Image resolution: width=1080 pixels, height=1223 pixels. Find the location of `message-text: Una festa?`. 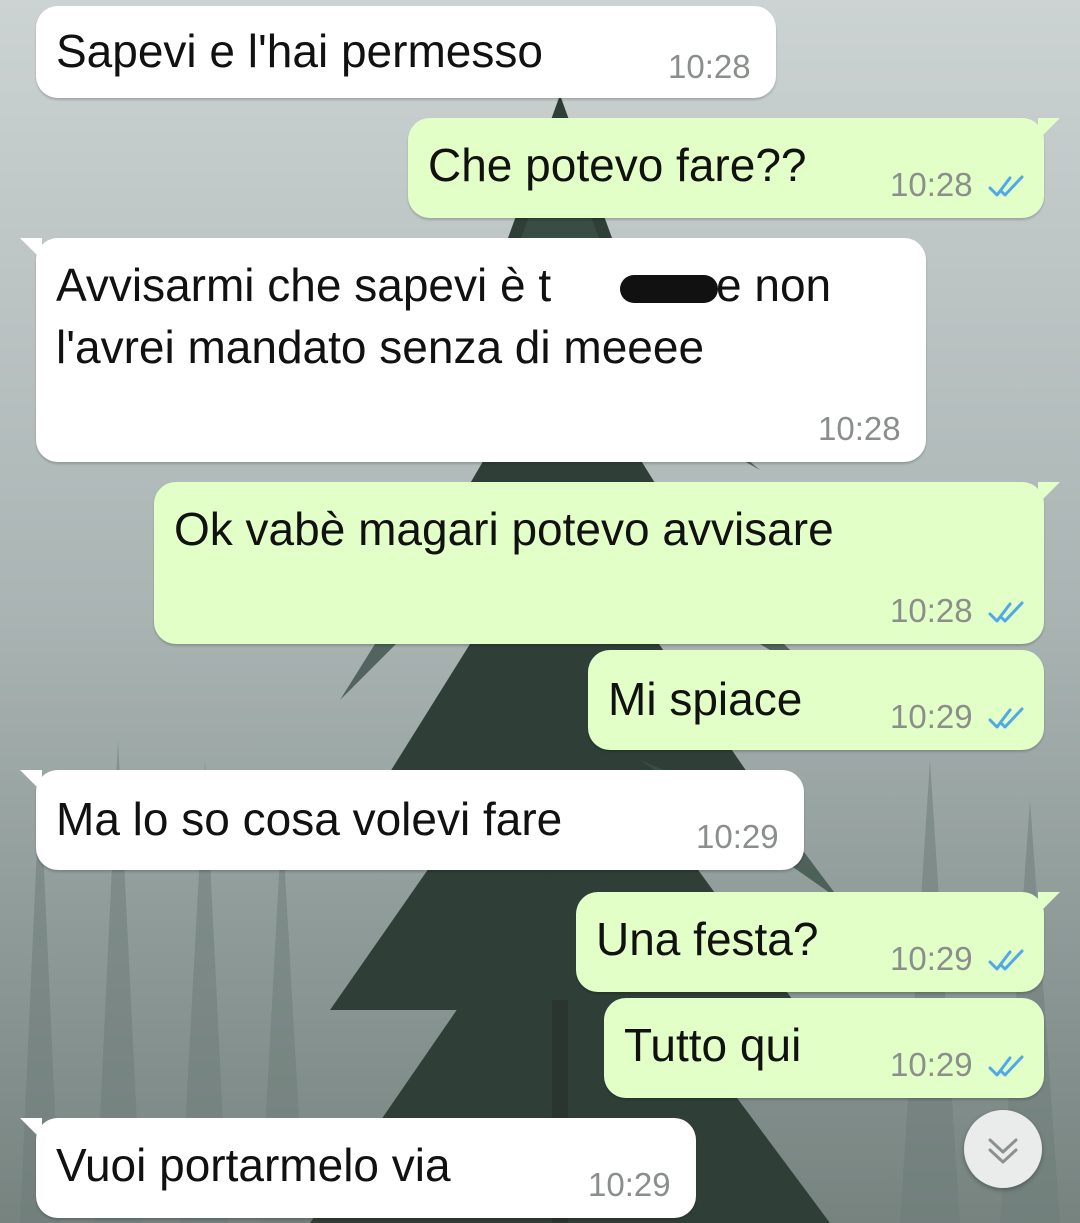

message-text: Una festa? is located at coordinates (707, 939).